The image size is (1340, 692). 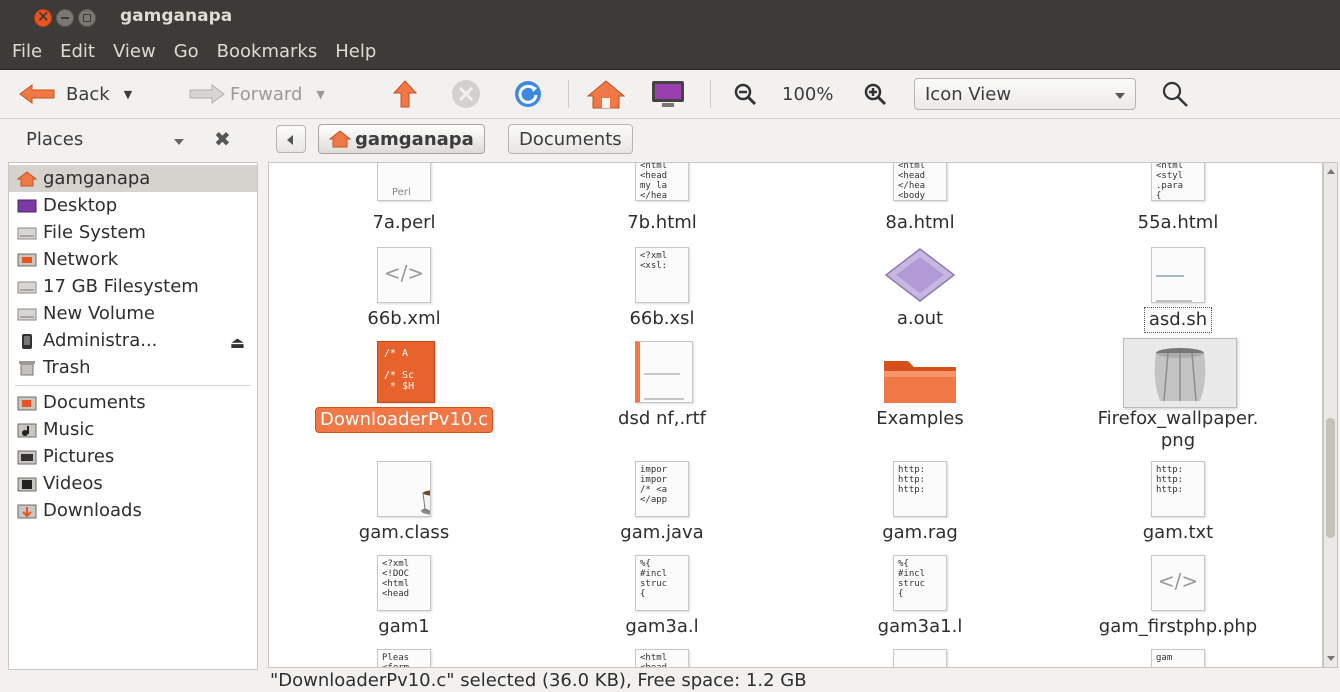 What do you see at coordinates (528, 94) in the screenshot?
I see `reload-button` at bounding box center [528, 94].